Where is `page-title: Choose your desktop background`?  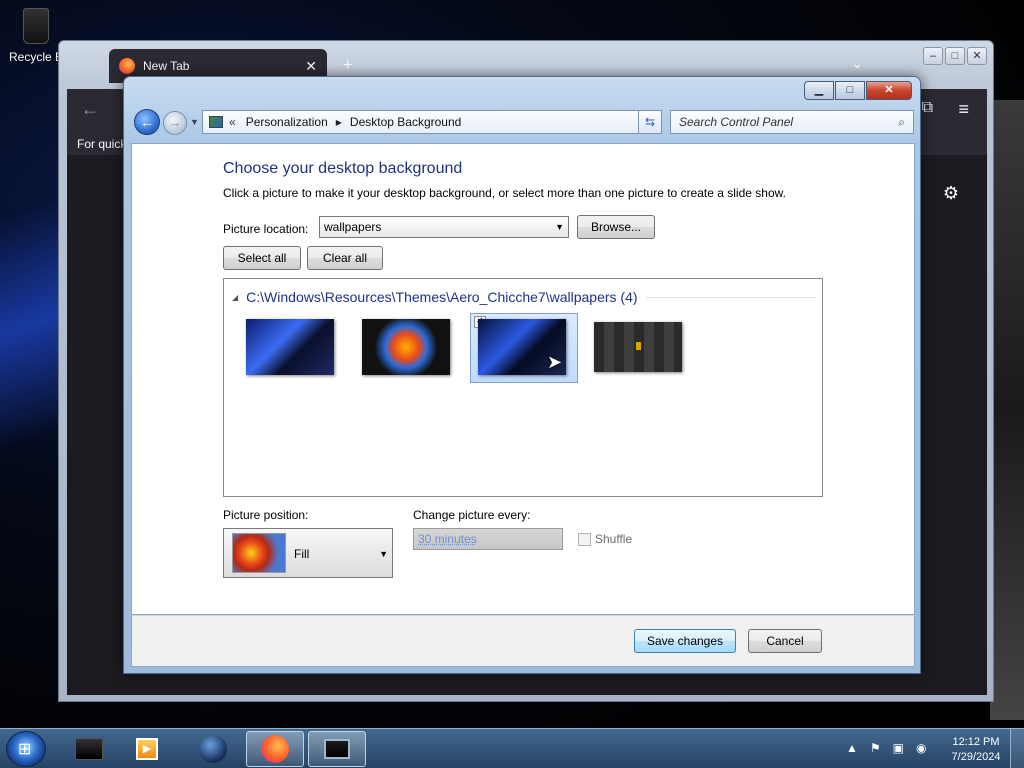 page-title: Choose your desktop background is located at coordinates (343, 168).